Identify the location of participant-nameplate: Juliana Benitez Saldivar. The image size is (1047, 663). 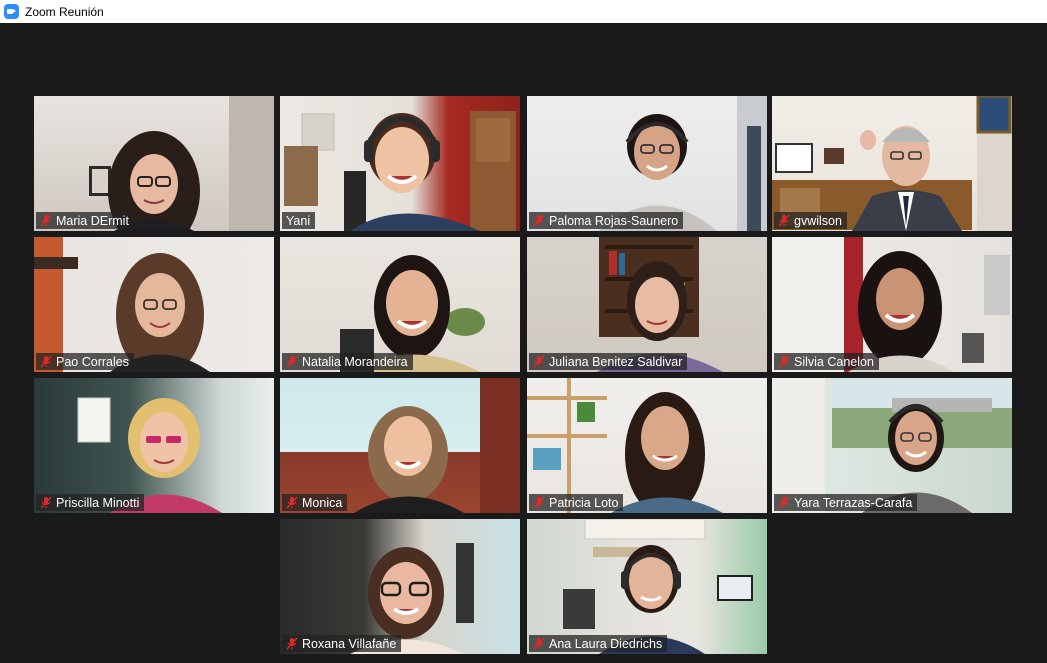
(608, 361).